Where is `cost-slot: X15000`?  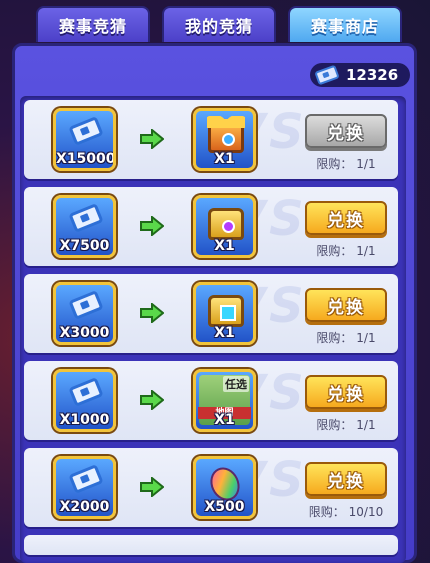
cost-slot: X15000 is located at coordinates (84, 139).